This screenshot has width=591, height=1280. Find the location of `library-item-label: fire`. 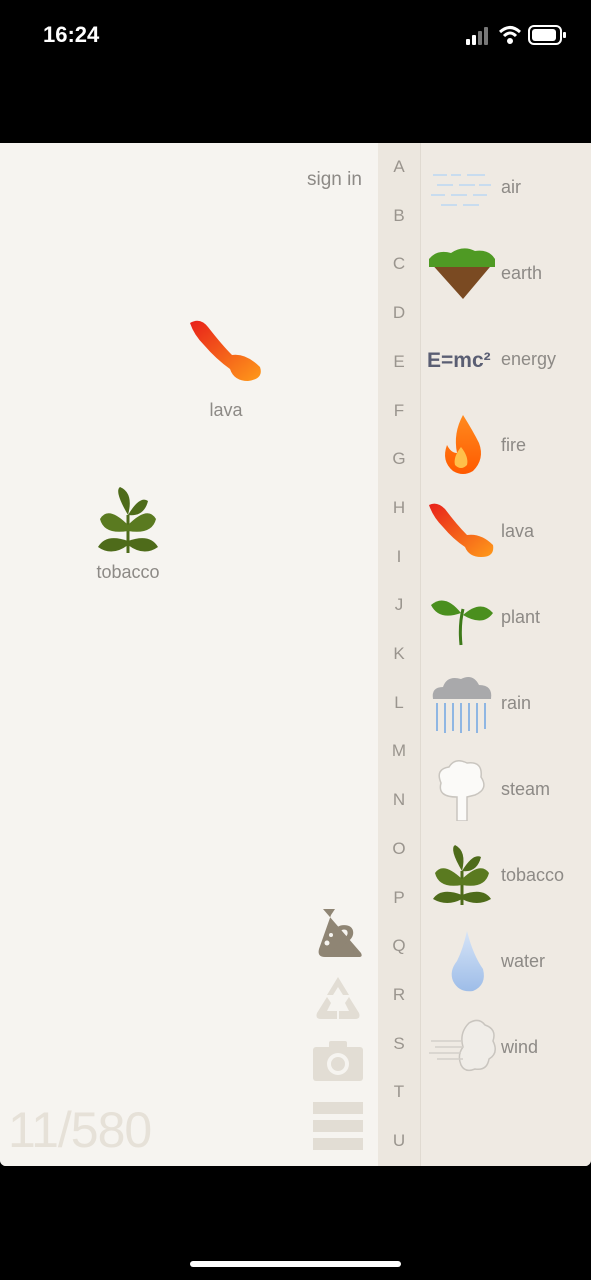

library-item-label: fire is located at coordinates (514, 445).